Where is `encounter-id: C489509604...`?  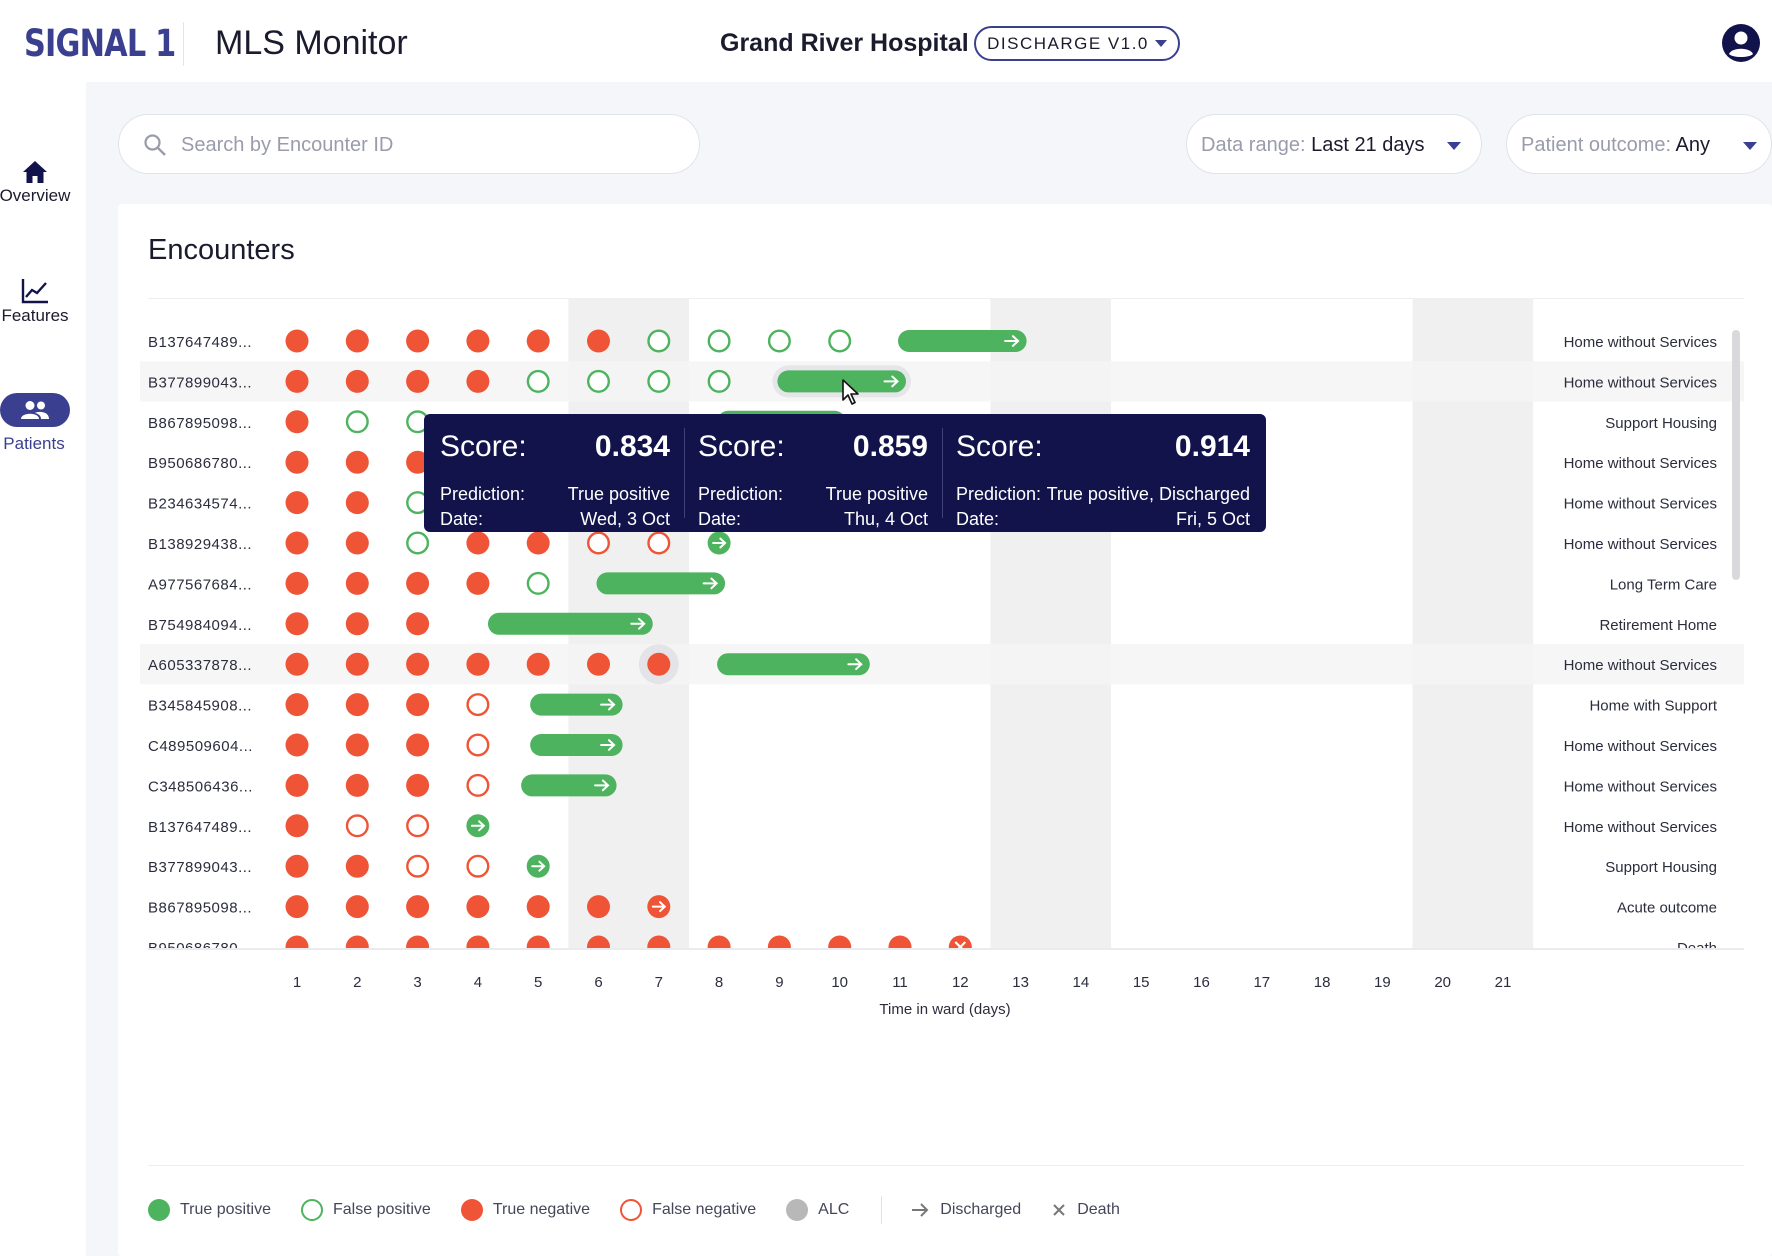
encounter-id: C489509604... is located at coordinates (200, 746).